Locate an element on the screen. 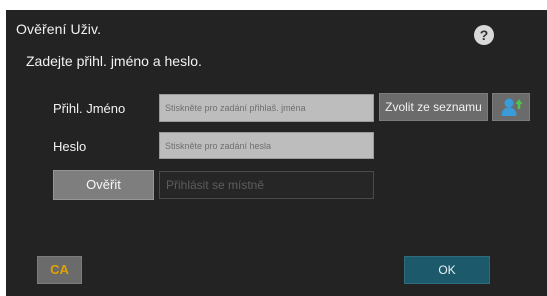 This screenshot has width=547, height=296. password-field: Stiskněte pro zadání hesla is located at coordinates (266, 145).